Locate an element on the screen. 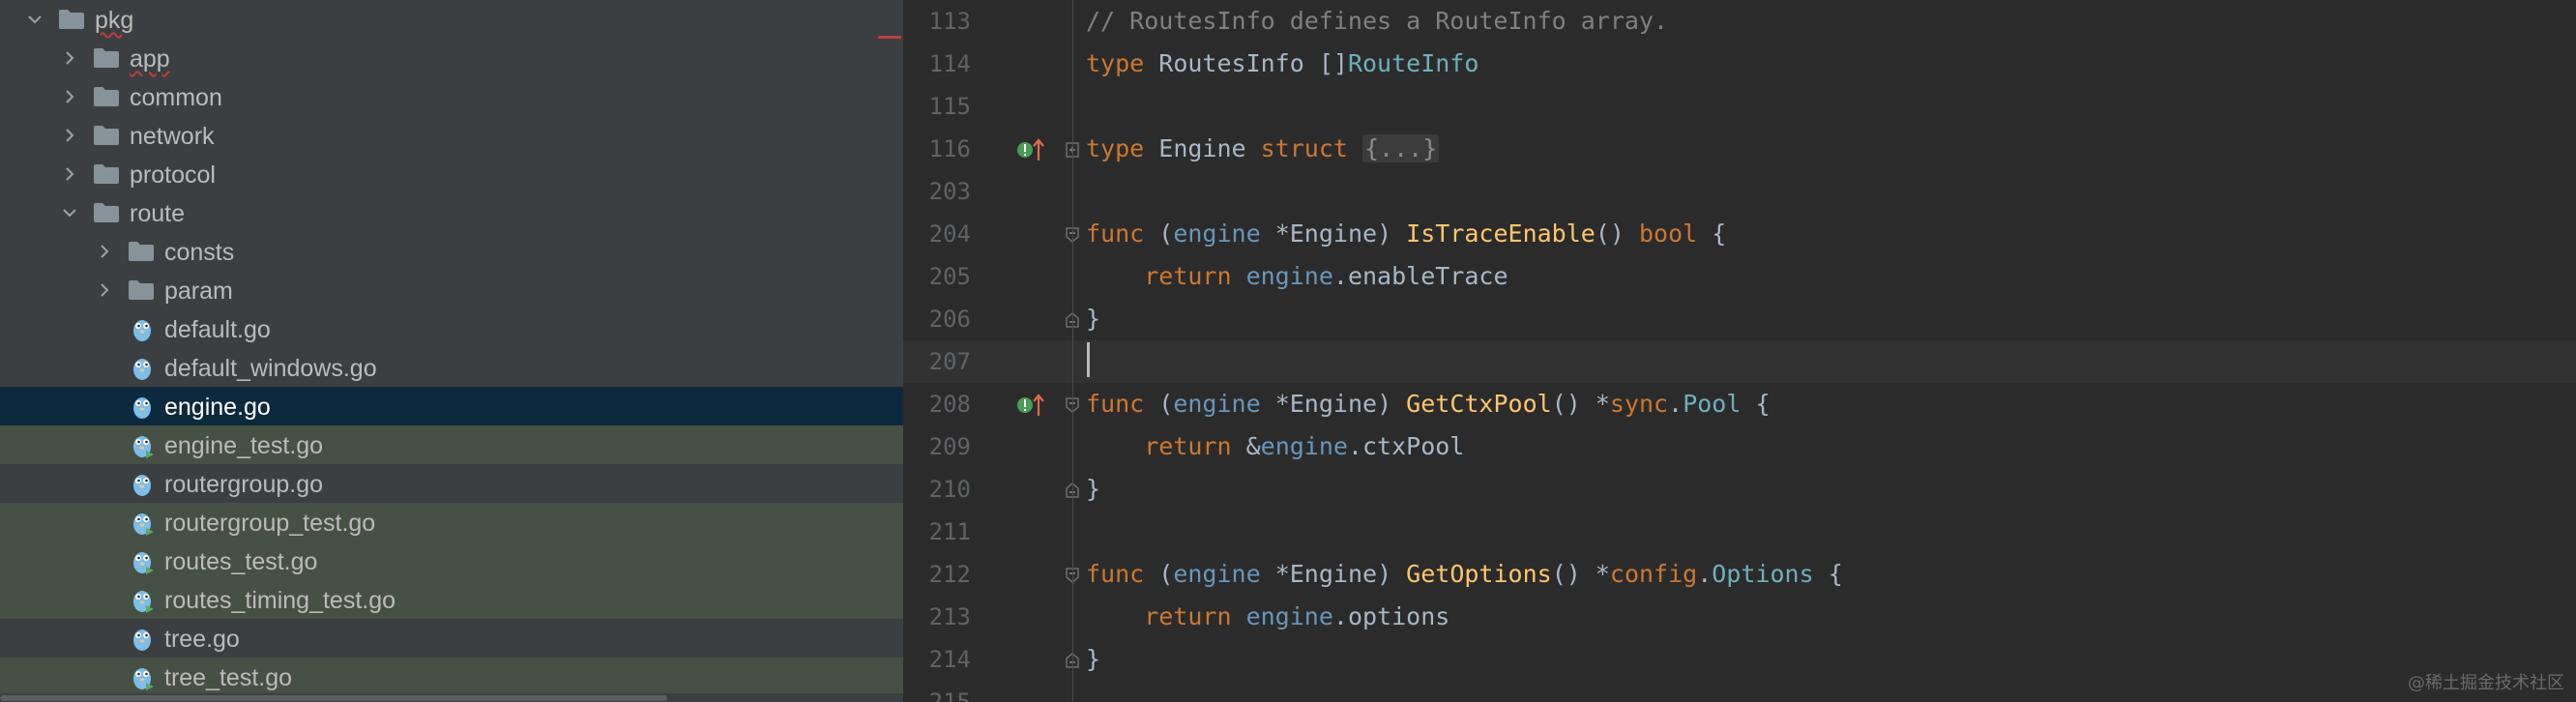  tree-item-common: common is located at coordinates (451, 97).